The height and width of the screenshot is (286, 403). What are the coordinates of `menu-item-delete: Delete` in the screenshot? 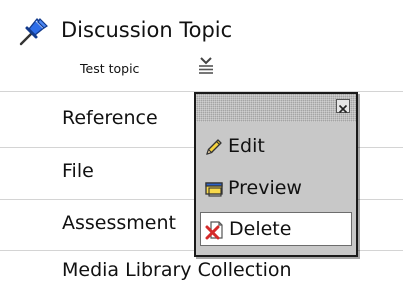 It's located at (276, 229).